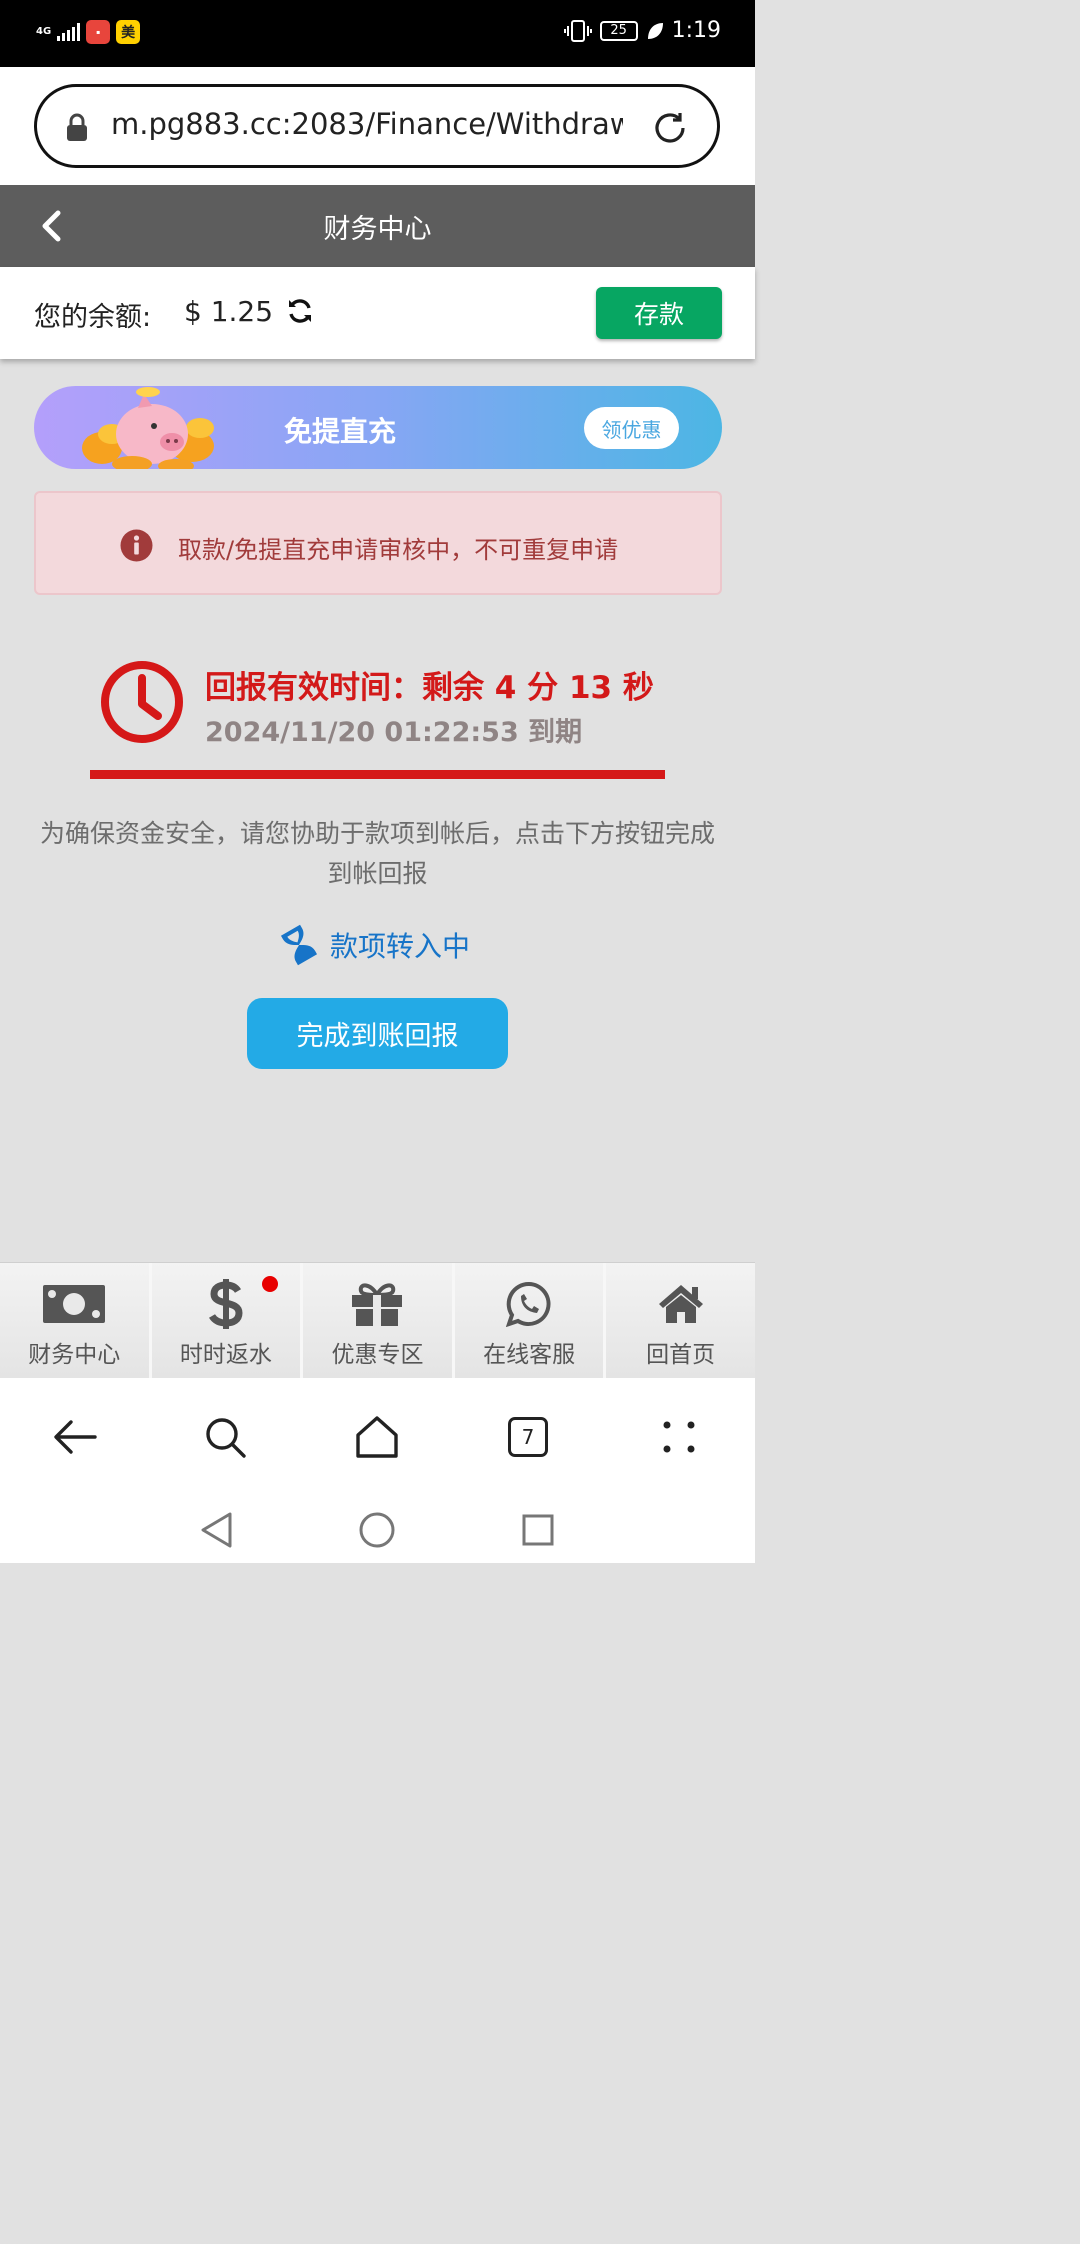 Image resolution: width=1080 pixels, height=2244 pixels. I want to click on android-recents-button, so click(538, 1530).